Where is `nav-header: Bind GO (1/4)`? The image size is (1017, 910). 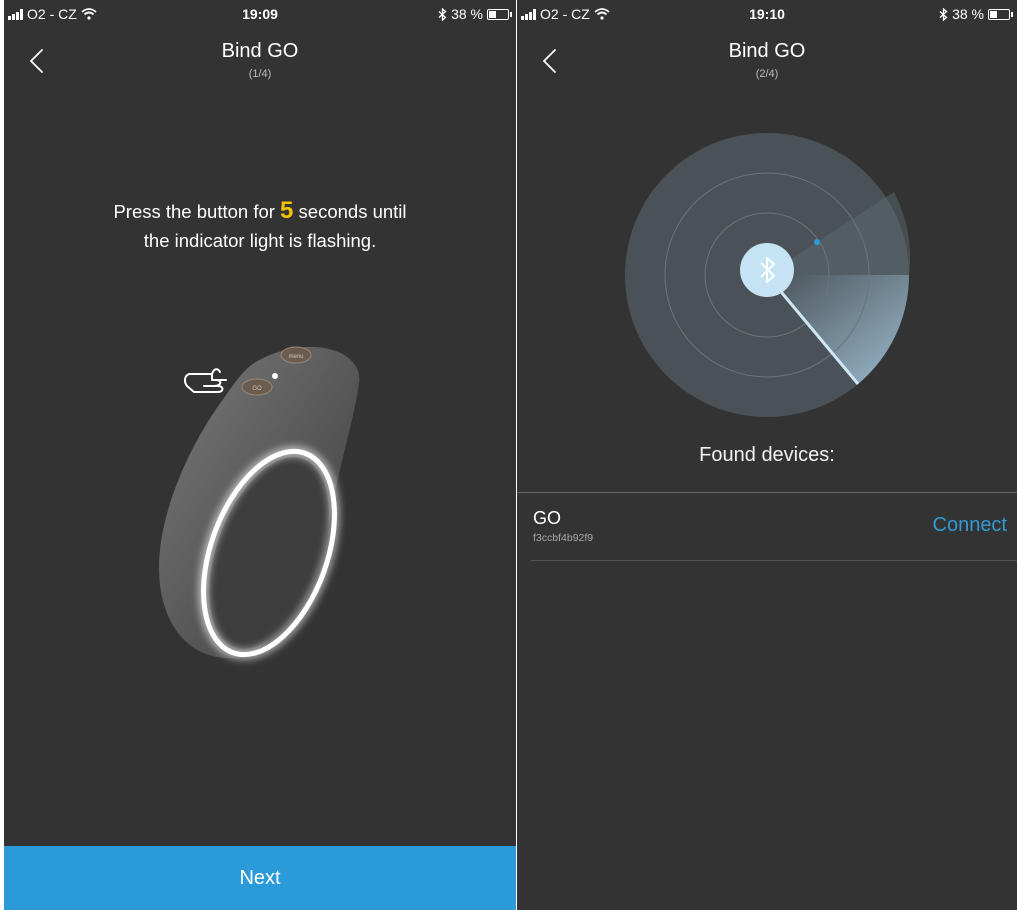
nav-header: Bind GO (1/4) is located at coordinates (260, 68).